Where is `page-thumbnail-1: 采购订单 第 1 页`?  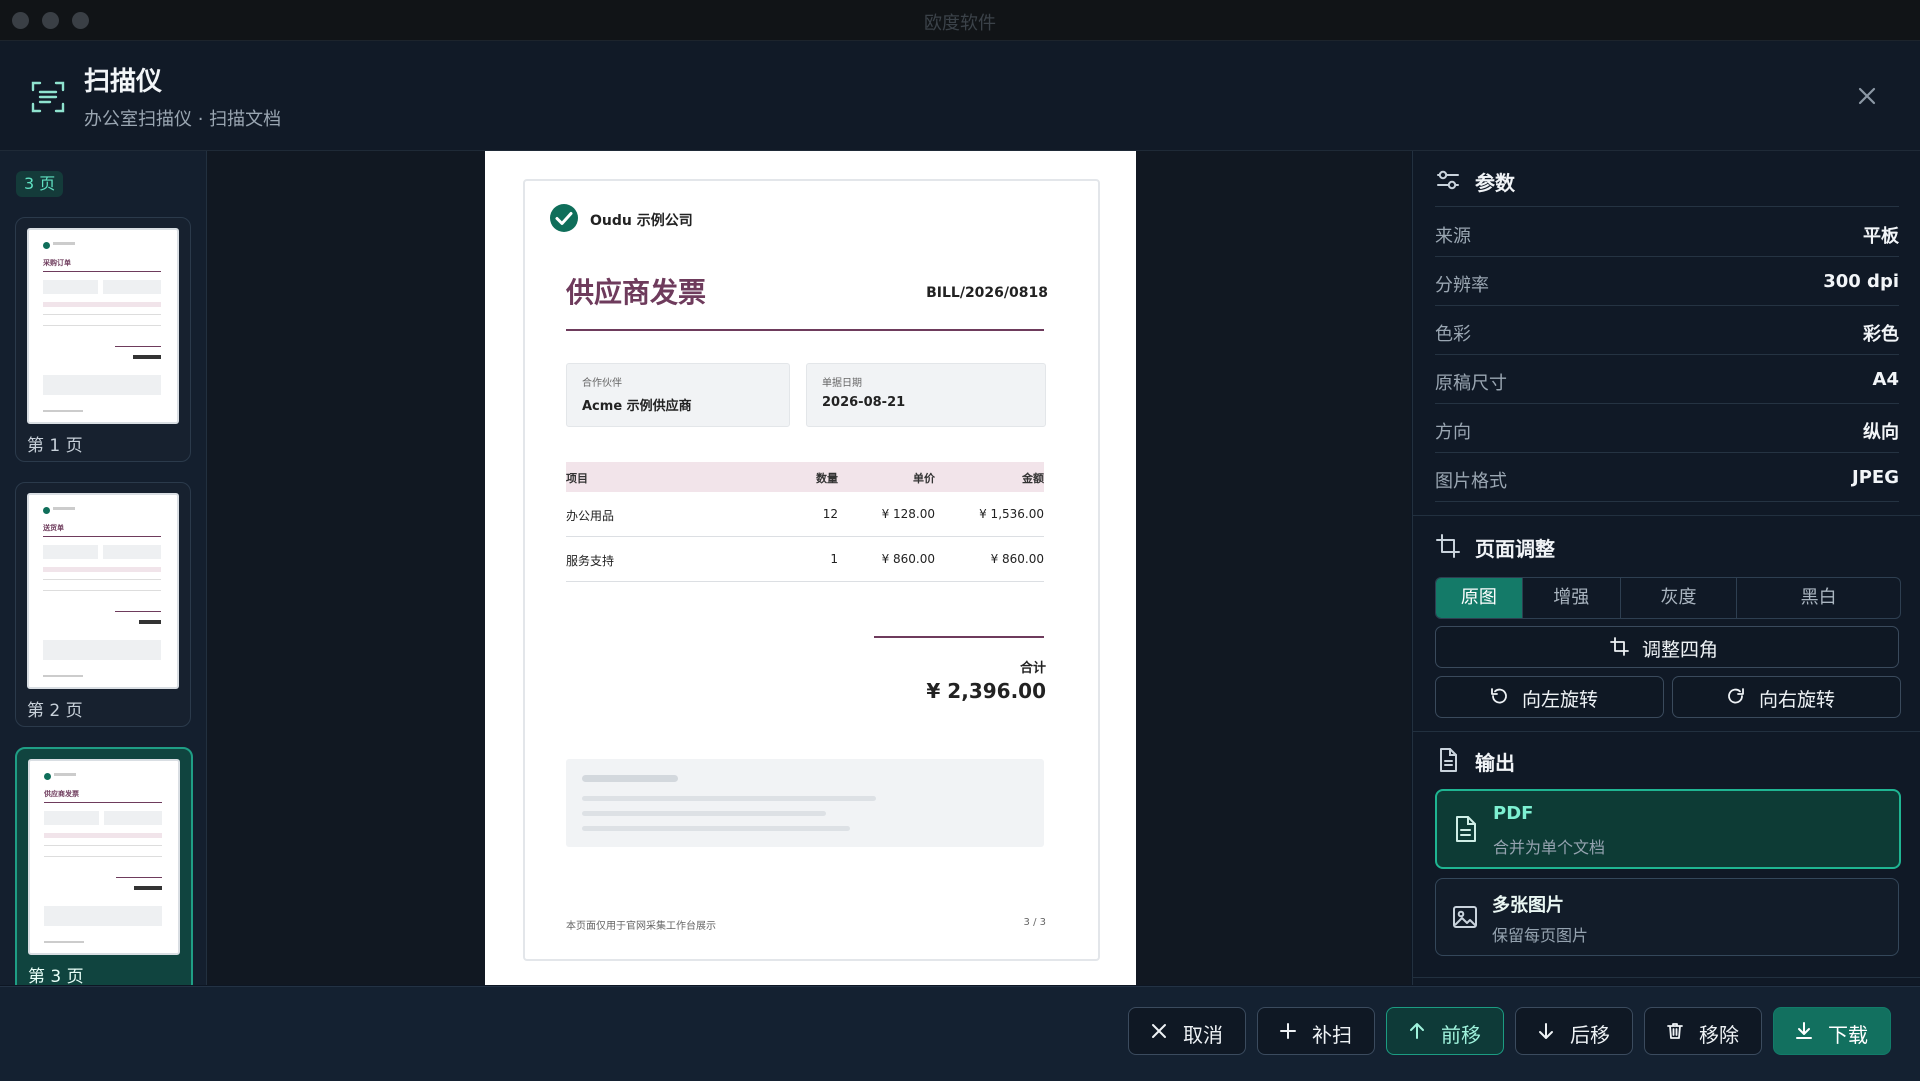 page-thumbnail-1: 采购订单 第 1 页 is located at coordinates (103, 339).